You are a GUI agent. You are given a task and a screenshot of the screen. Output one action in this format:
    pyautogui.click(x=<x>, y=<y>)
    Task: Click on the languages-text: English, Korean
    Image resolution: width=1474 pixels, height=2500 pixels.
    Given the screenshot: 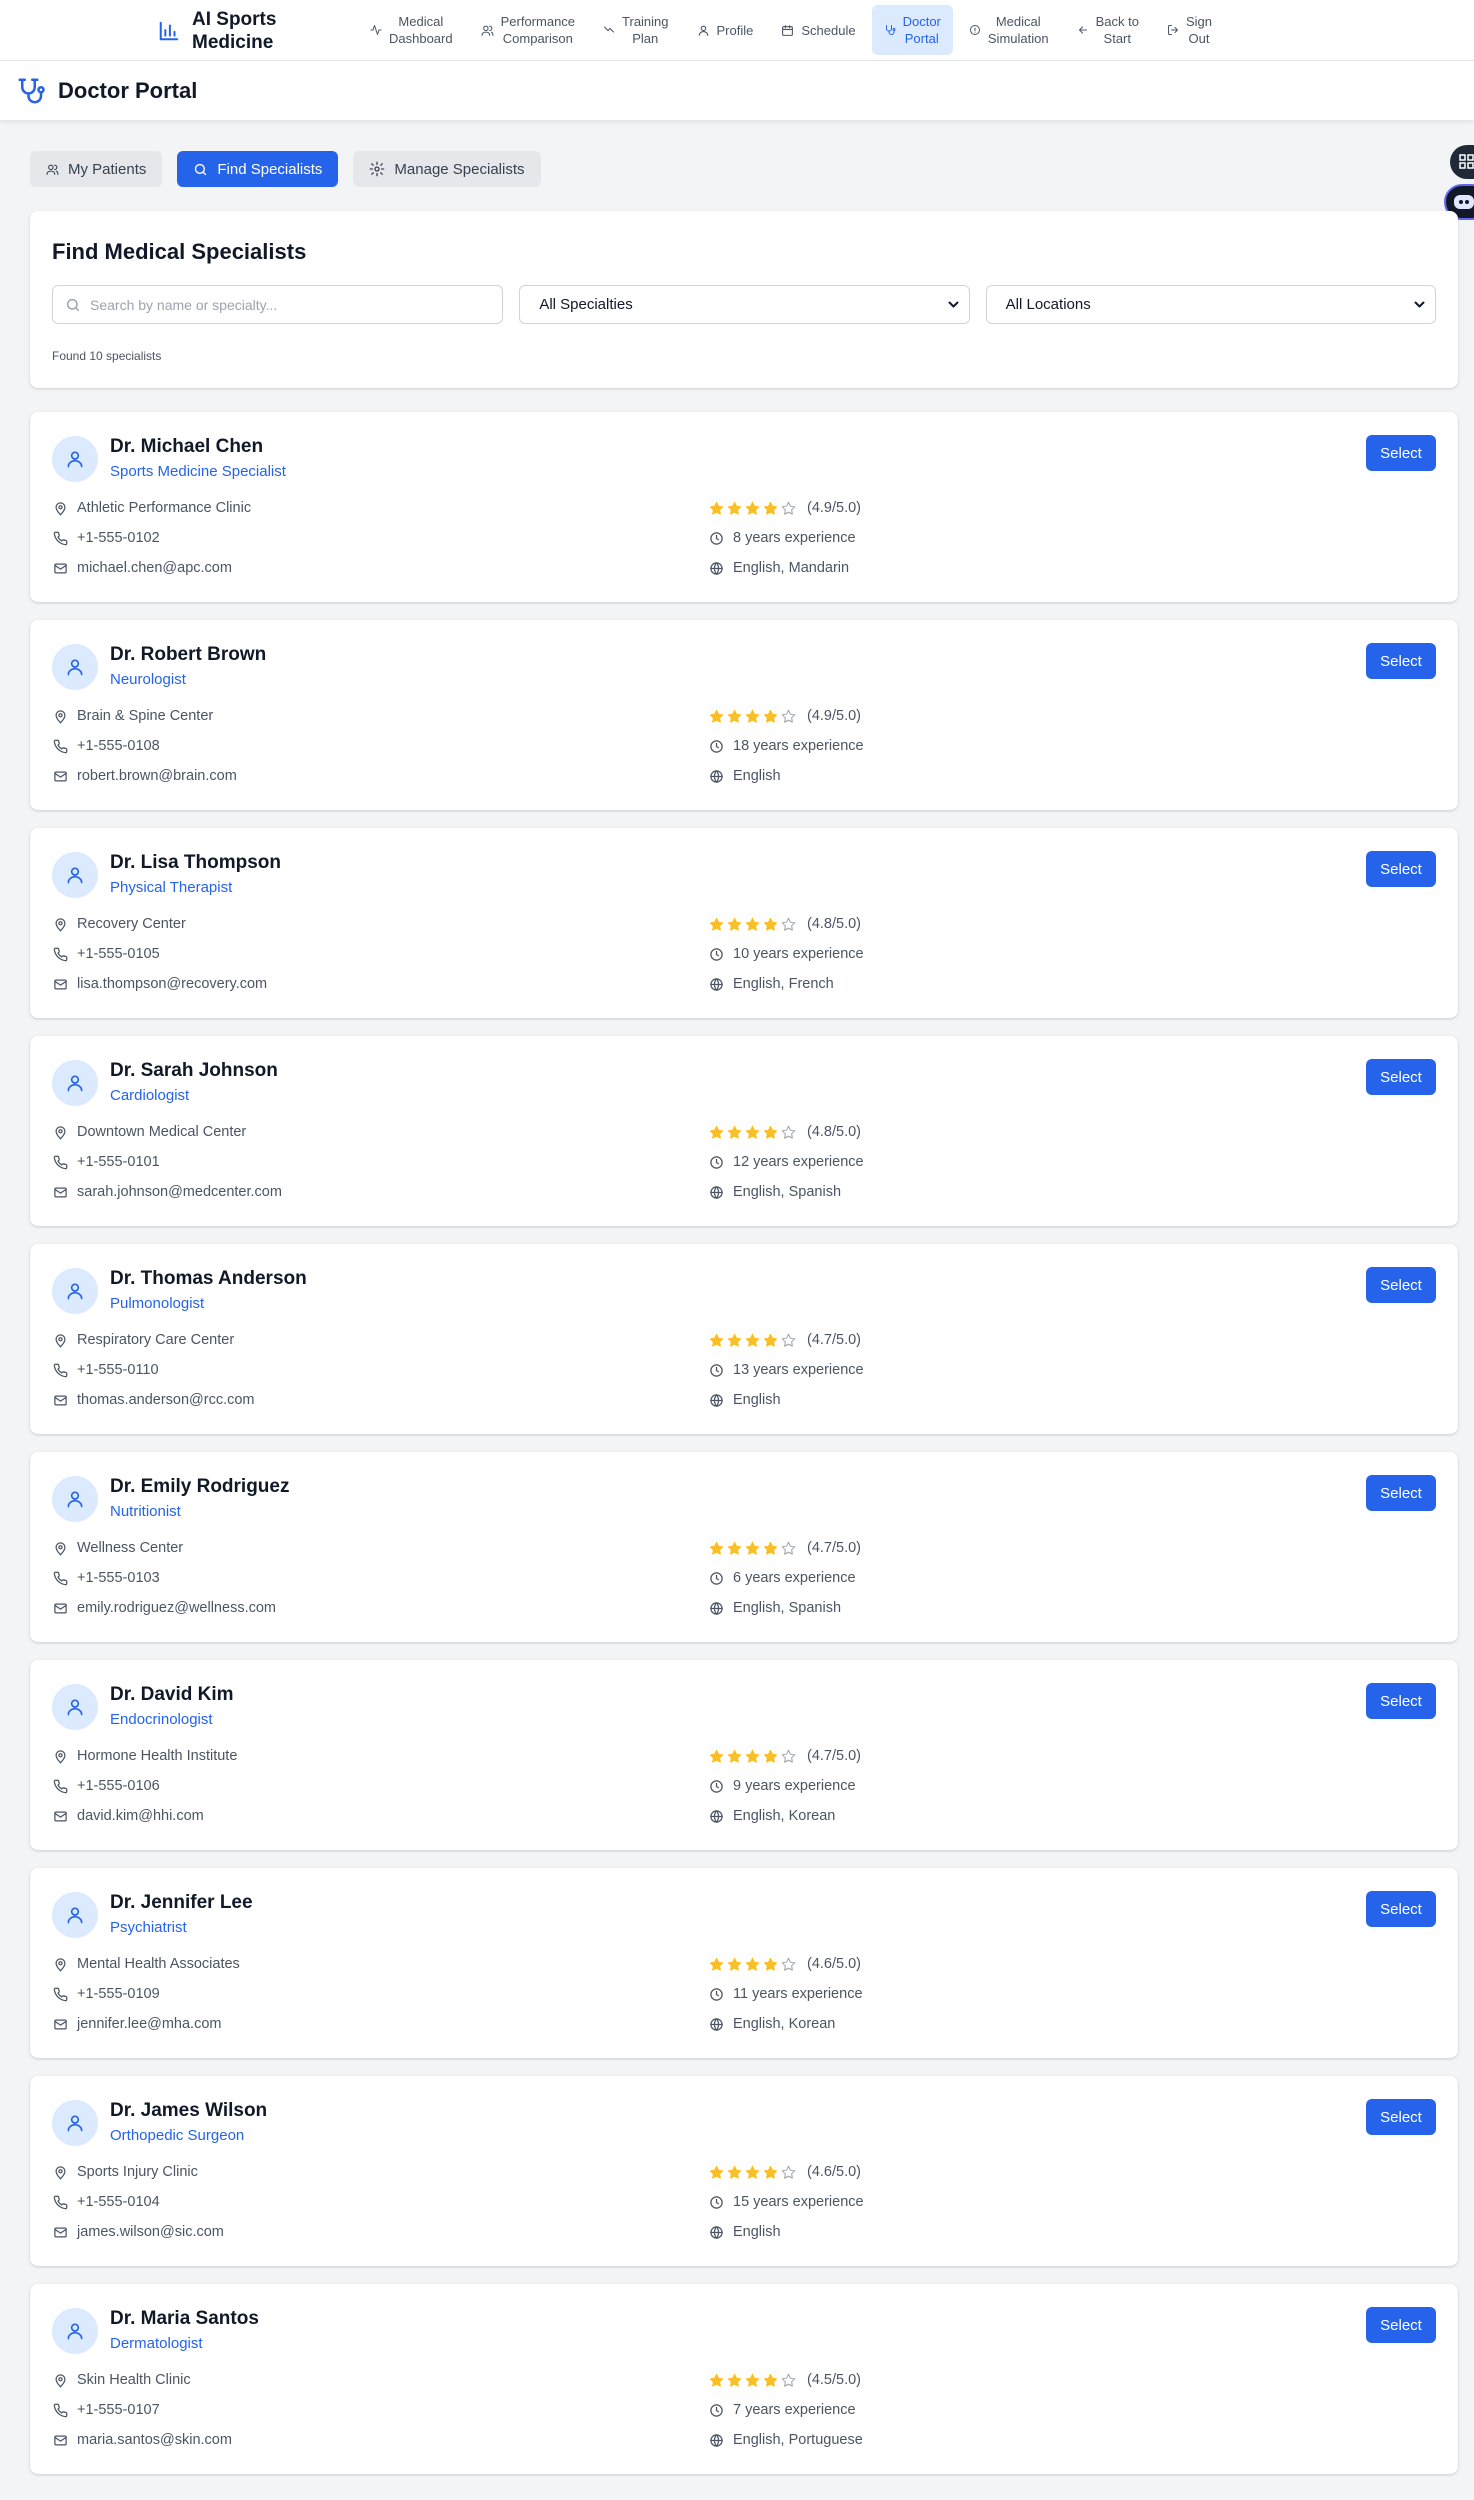 What is the action you would take?
    pyautogui.click(x=784, y=2024)
    